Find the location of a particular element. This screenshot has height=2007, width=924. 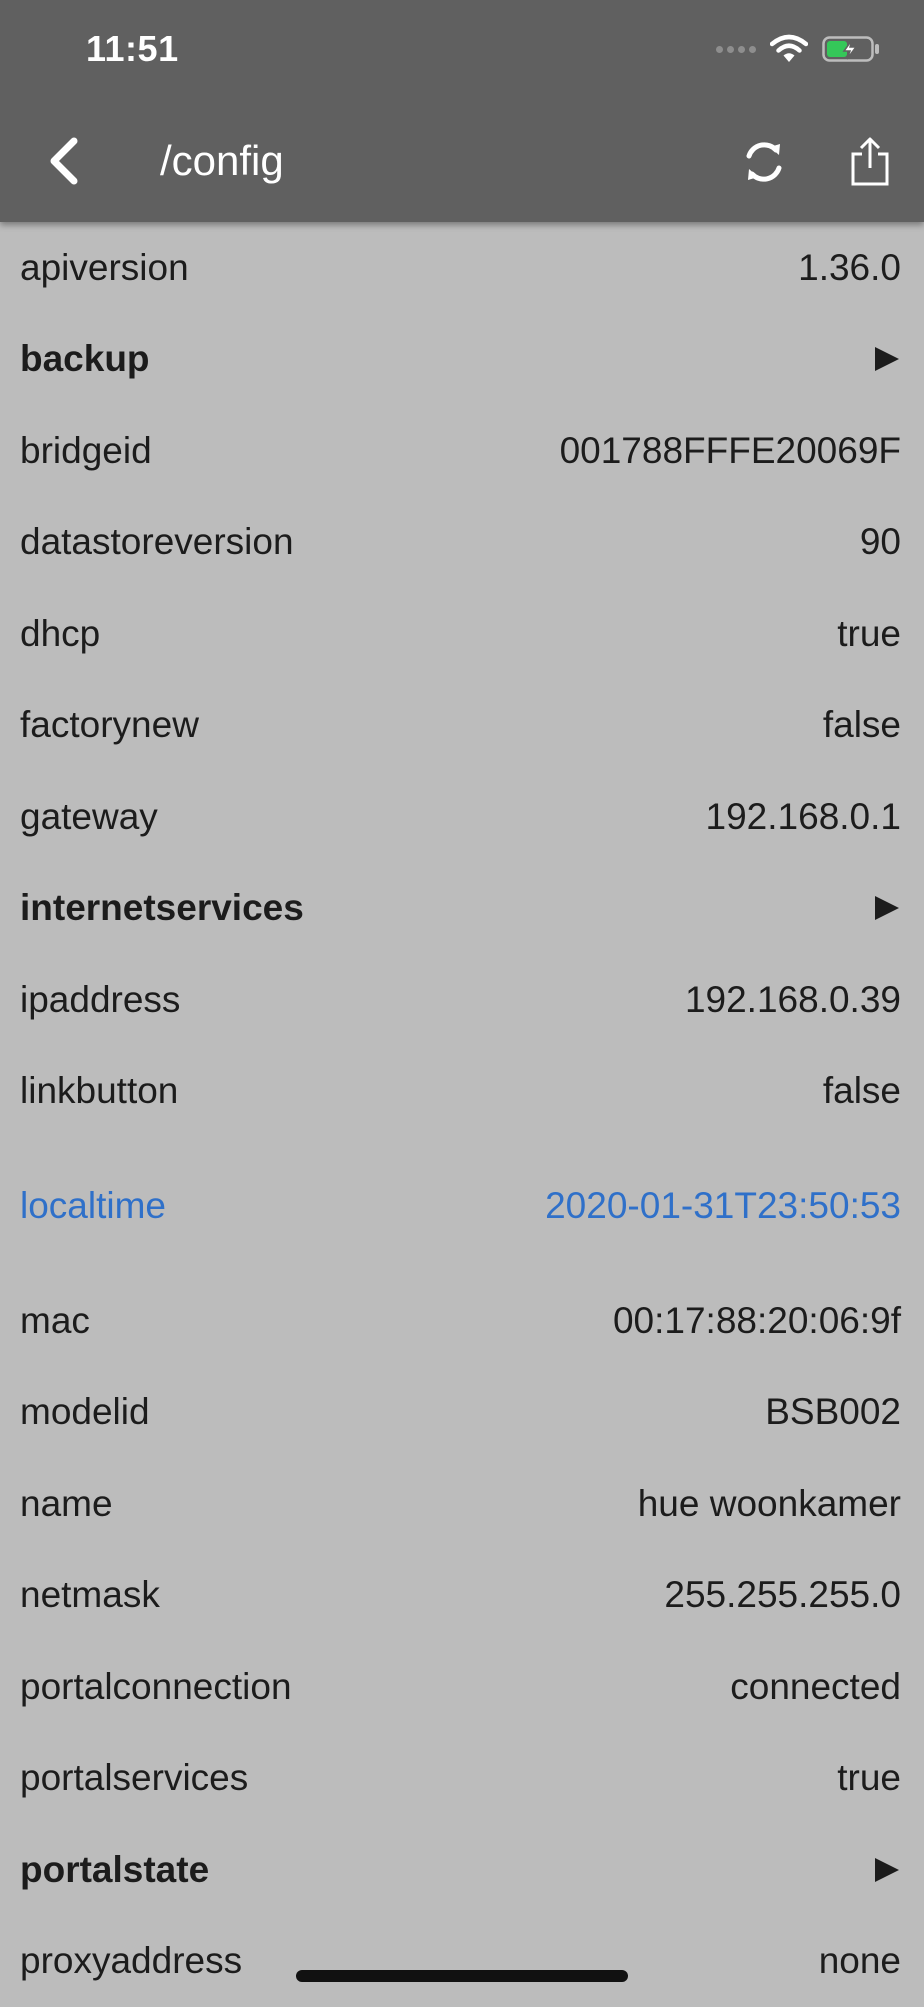

list-item-mac: mac 00:17:88:20:06:9f is located at coordinates (462, 1321).